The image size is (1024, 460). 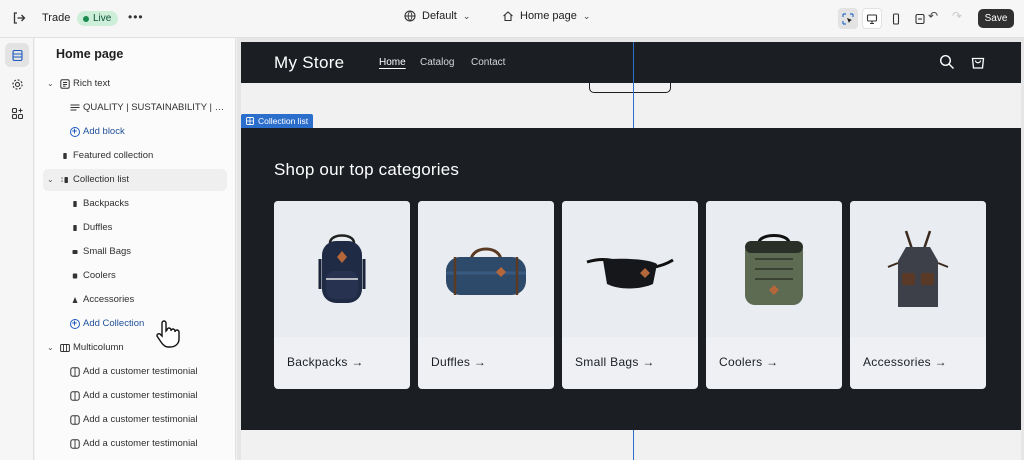 What do you see at coordinates (135, 132) in the screenshot?
I see `add-block-button: + Add block` at bounding box center [135, 132].